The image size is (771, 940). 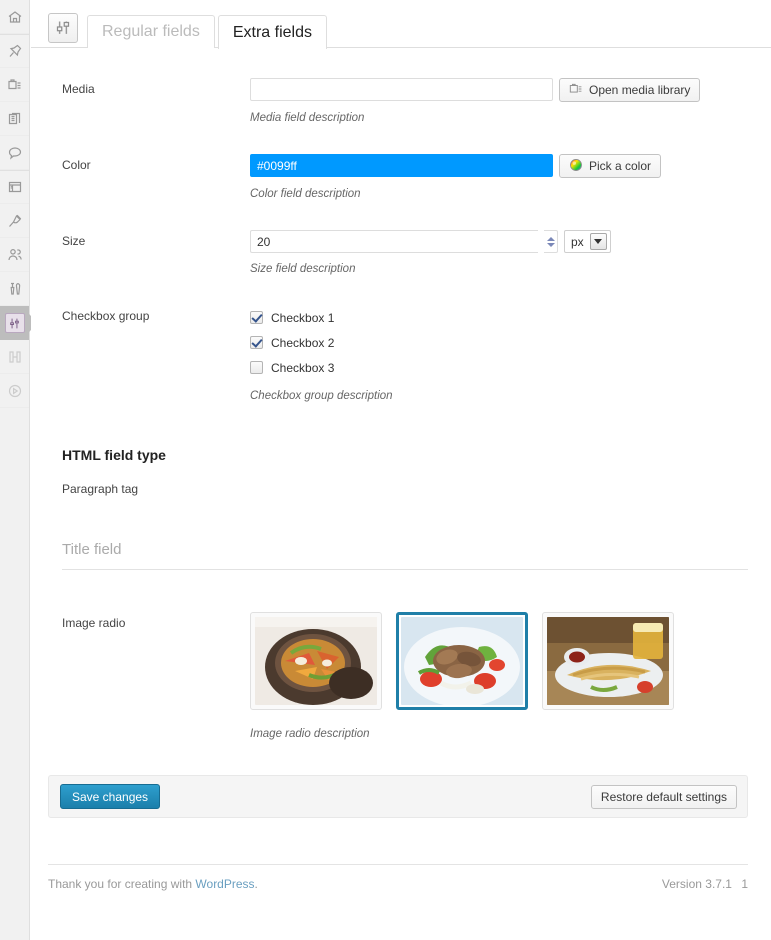 I want to click on field-row-size: Size px Size field description, so click(x=401, y=252).